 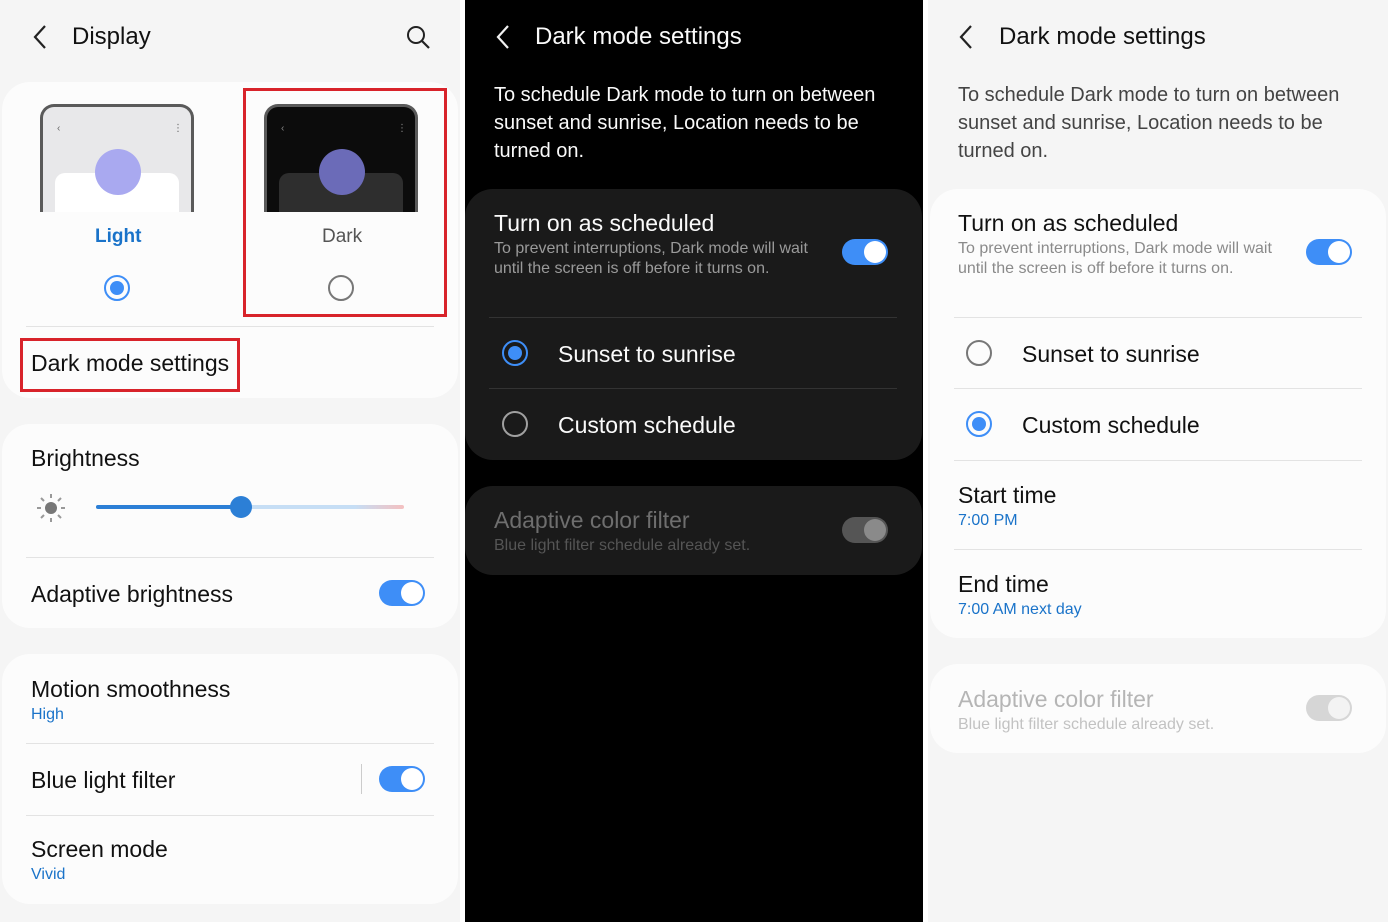 What do you see at coordinates (118, 236) in the screenshot?
I see `light-theme-label: Light` at bounding box center [118, 236].